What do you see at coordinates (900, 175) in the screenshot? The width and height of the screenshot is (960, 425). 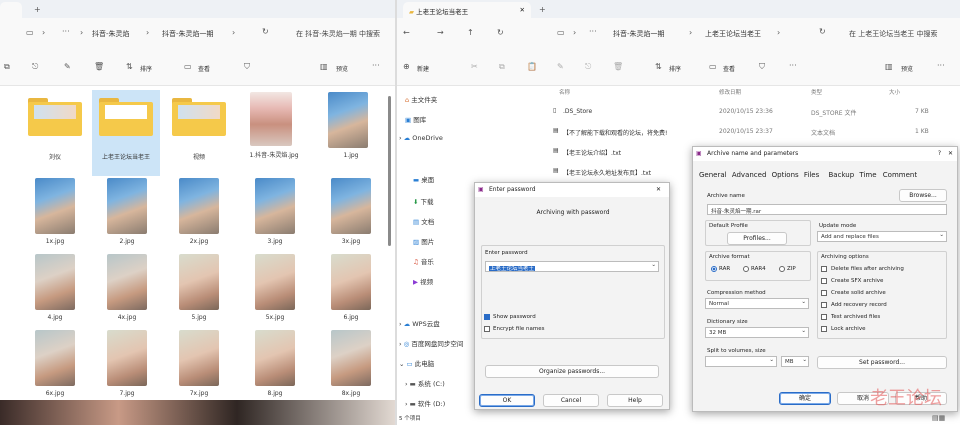 I see `tab-comment: Comment` at bounding box center [900, 175].